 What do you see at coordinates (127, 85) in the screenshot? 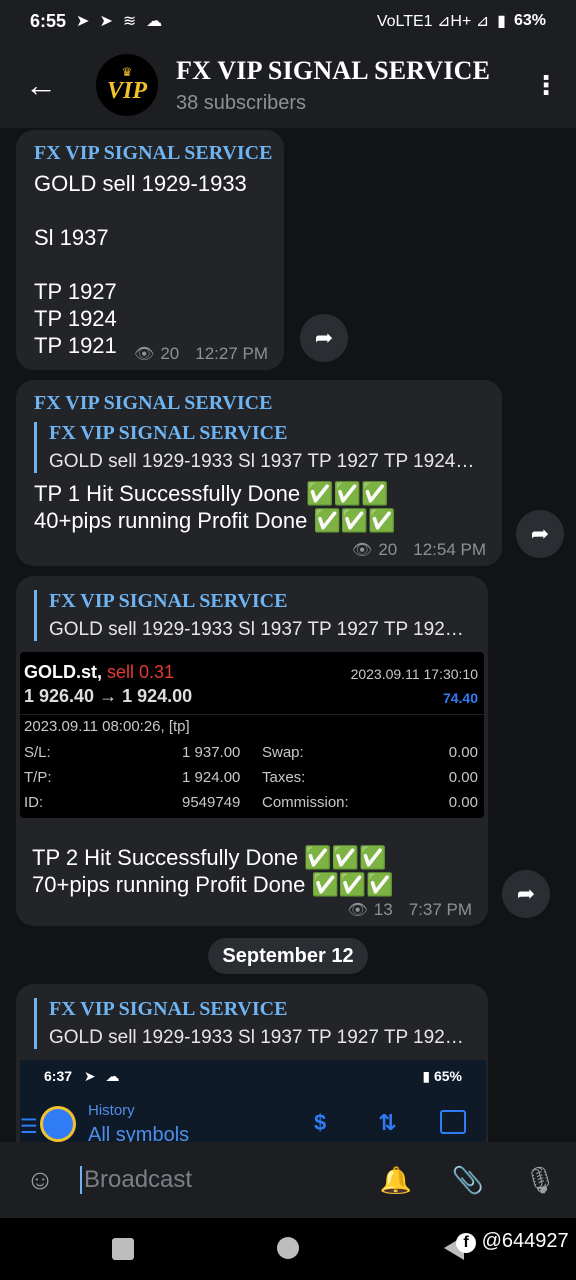
I see `channel-avatar: ♛ VIP` at bounding box center [127, 85].